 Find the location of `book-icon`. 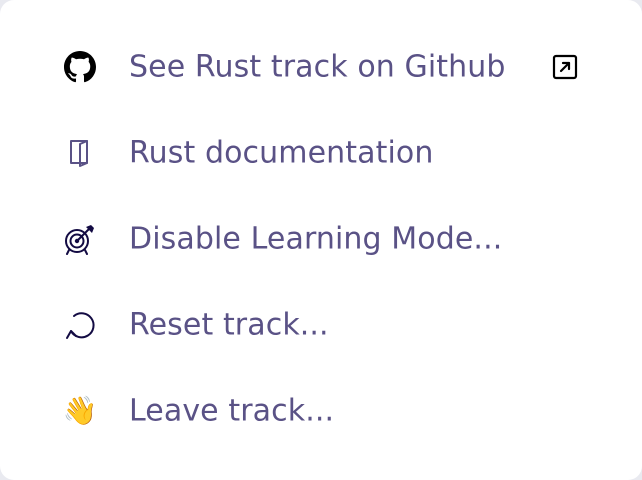

book-icon is located at coordinates (80, 153).